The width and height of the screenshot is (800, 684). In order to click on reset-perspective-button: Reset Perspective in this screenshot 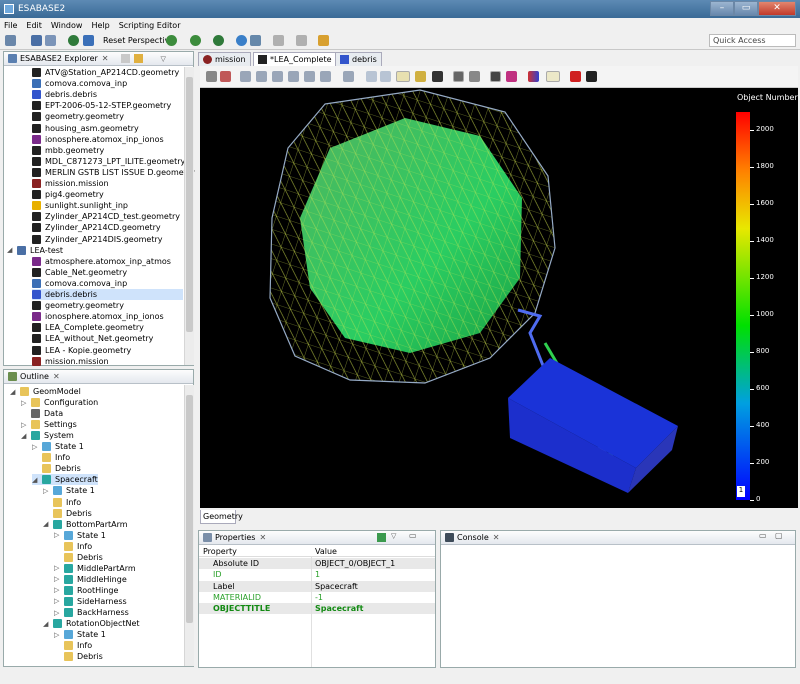, I will do `click(138, 40)`.